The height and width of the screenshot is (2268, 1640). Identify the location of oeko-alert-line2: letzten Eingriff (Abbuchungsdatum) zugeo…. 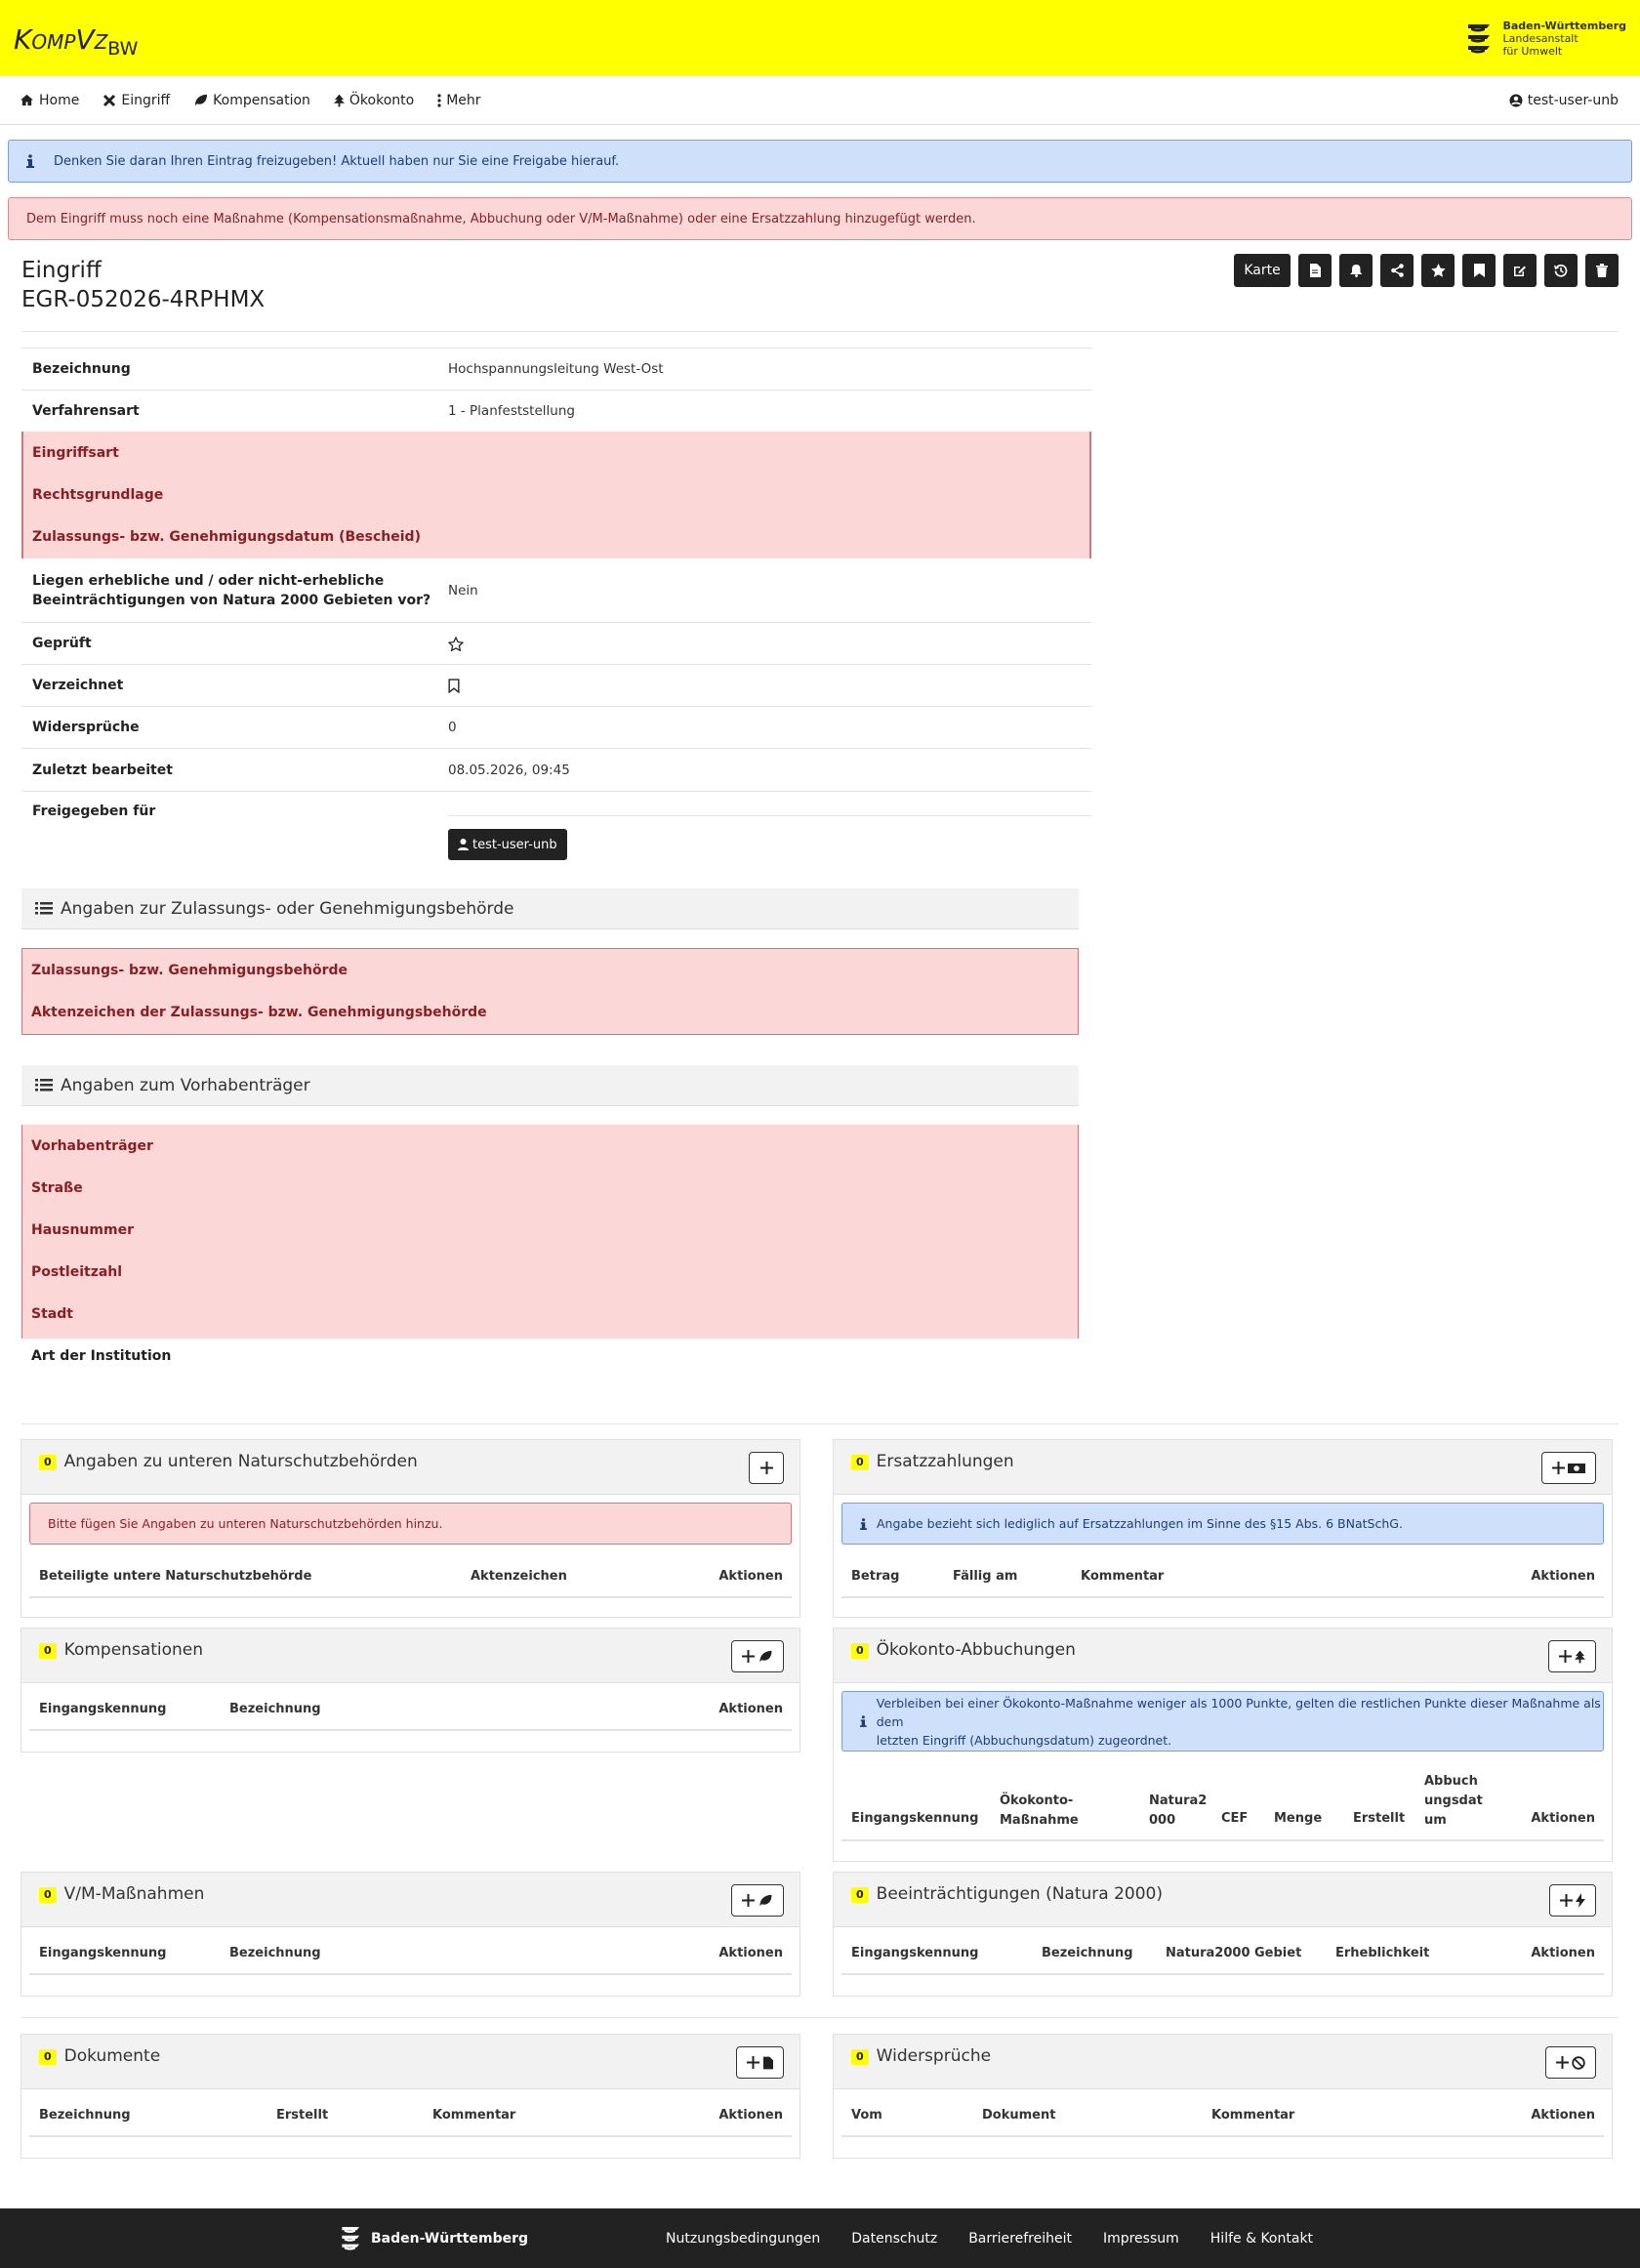
(1024, 1740).